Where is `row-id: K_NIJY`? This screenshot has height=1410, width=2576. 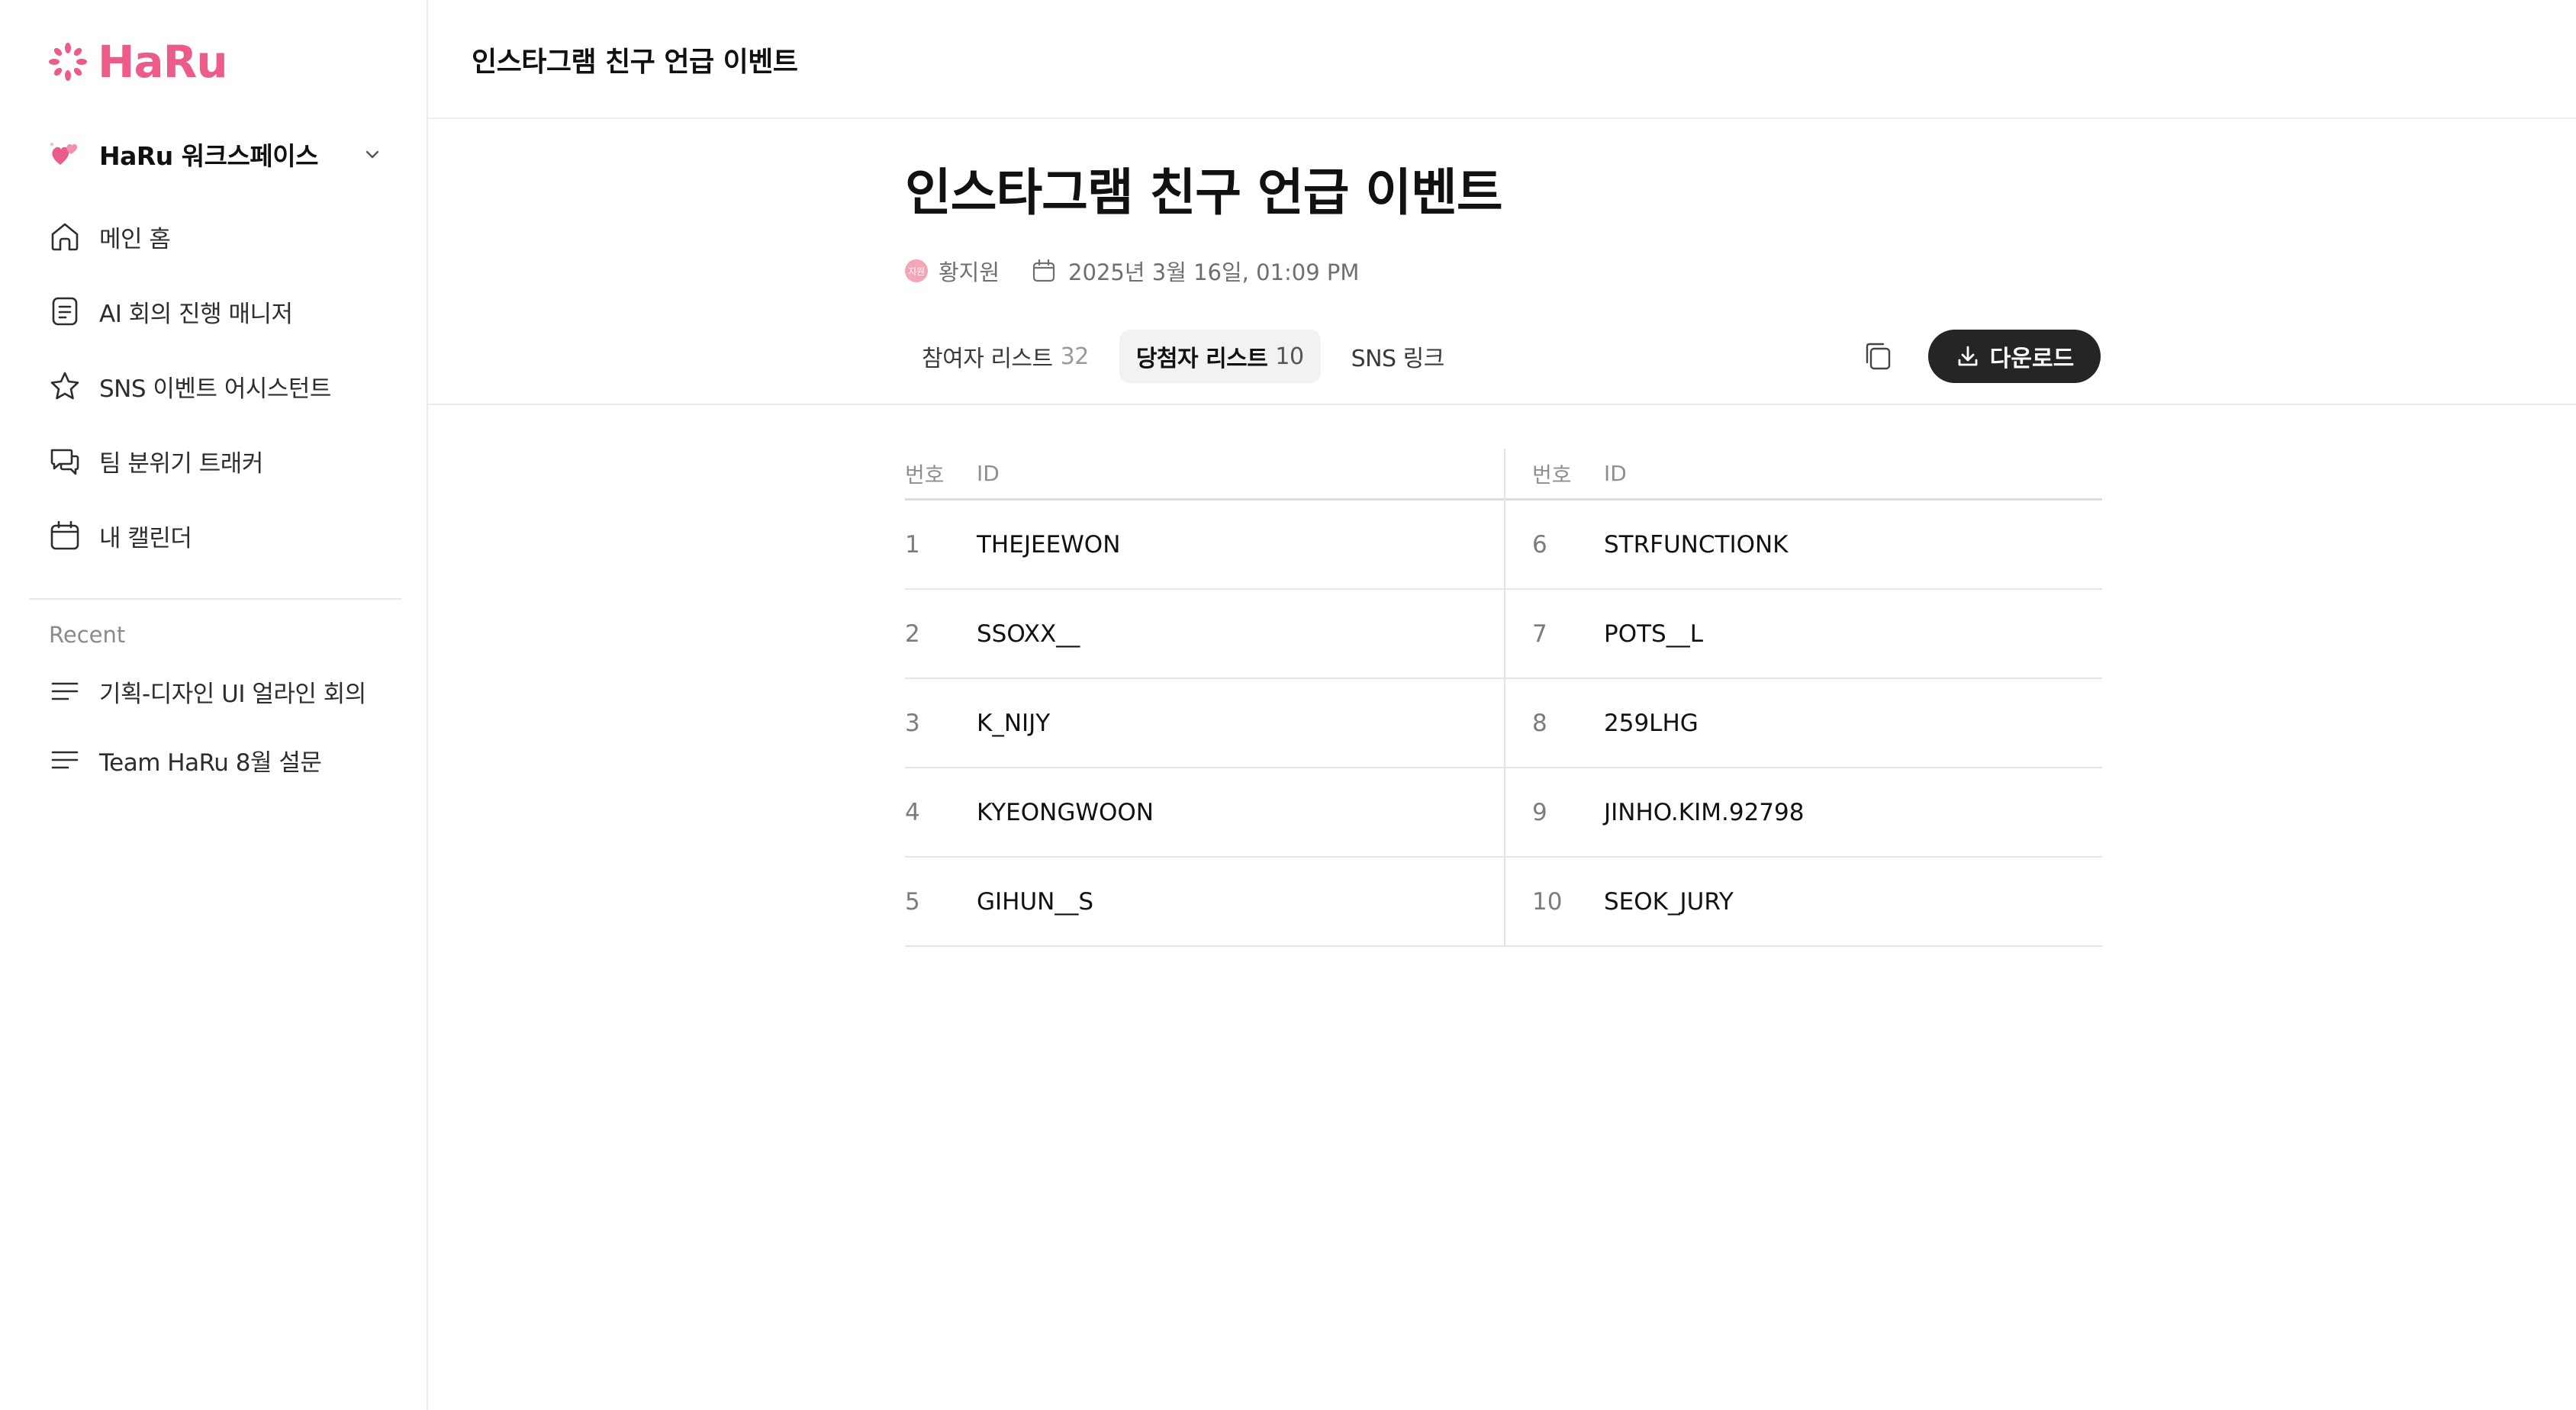 row-id: K_NIJY is located at coordinates (1014, 723).